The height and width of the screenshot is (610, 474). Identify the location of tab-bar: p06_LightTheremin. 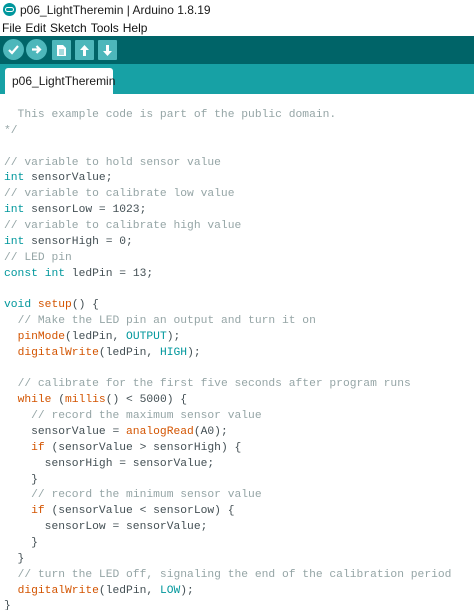
(237, 79).